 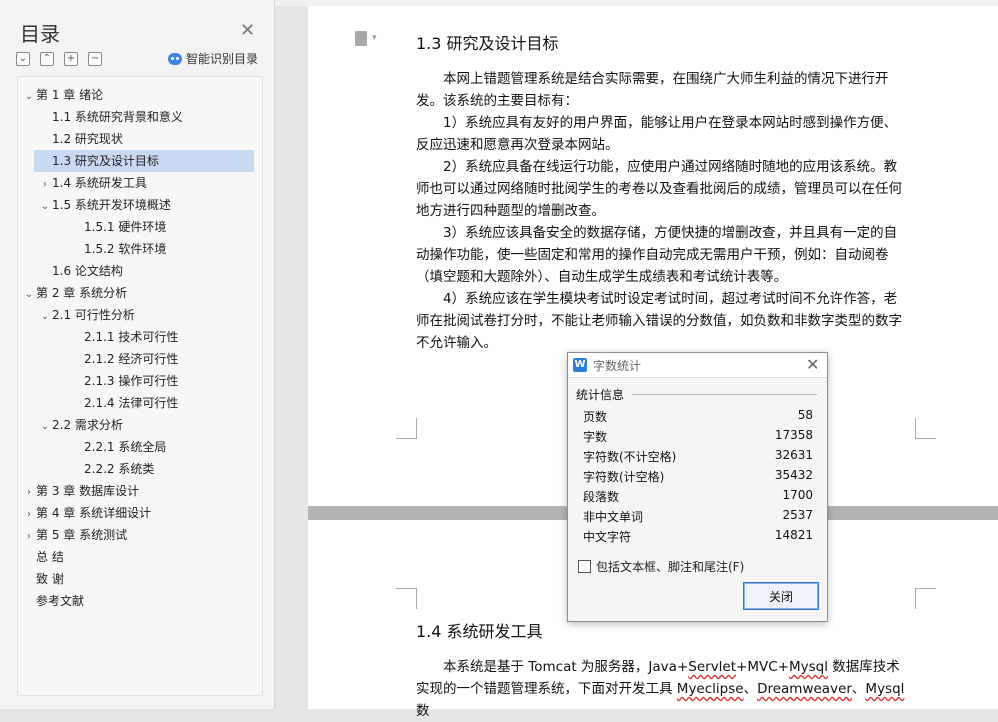 I want to click on toc-item-label: 2.1.3 操作可行性, so click(x=131, y=381).